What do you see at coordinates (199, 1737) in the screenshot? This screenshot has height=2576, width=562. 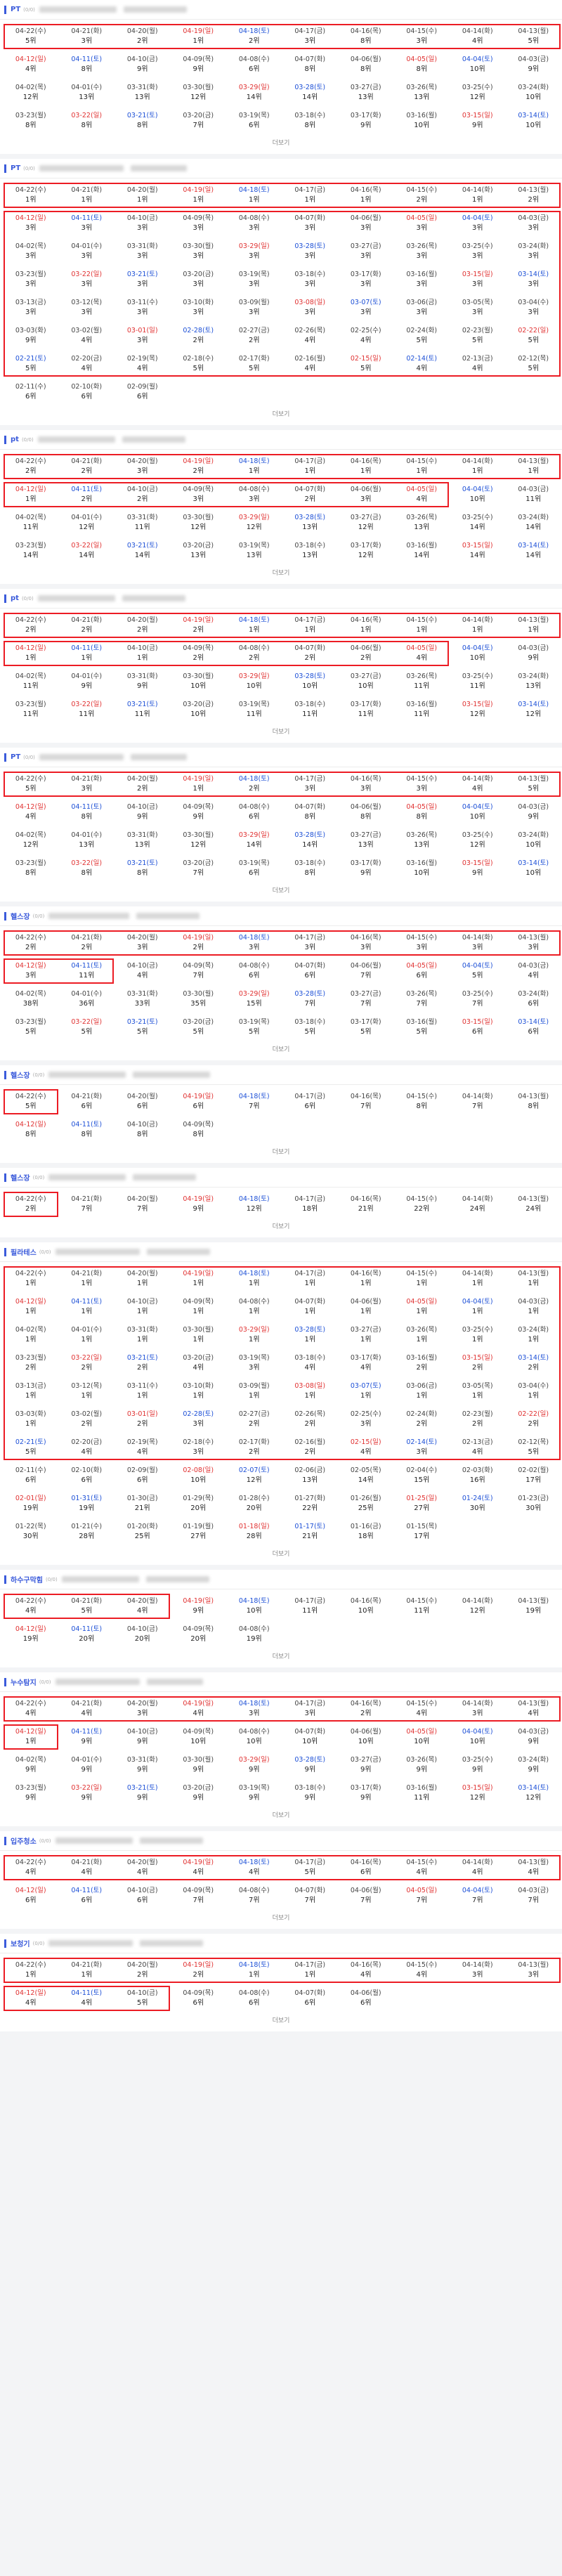 I see `rank-cell: 04-09(목) 10위` at bounding box center [199, 1737].